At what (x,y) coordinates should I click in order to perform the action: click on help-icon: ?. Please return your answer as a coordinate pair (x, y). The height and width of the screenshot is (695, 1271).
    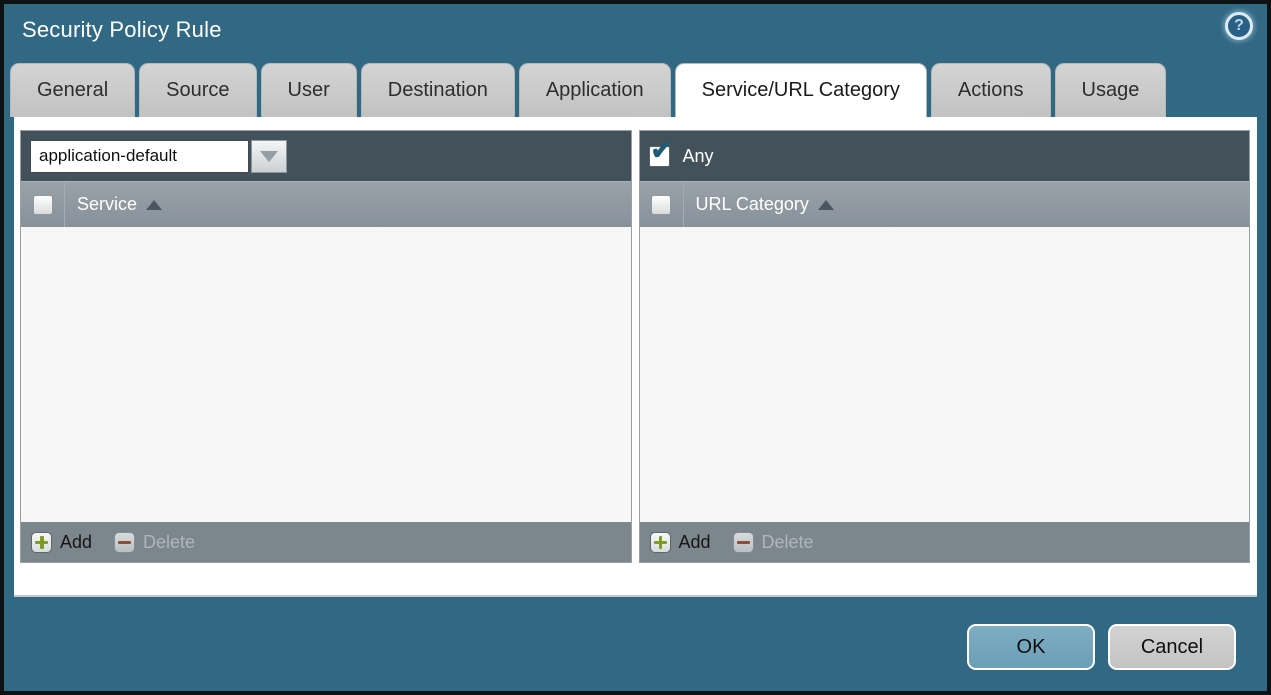
    Looking at the image, I should click on (1239, 26).